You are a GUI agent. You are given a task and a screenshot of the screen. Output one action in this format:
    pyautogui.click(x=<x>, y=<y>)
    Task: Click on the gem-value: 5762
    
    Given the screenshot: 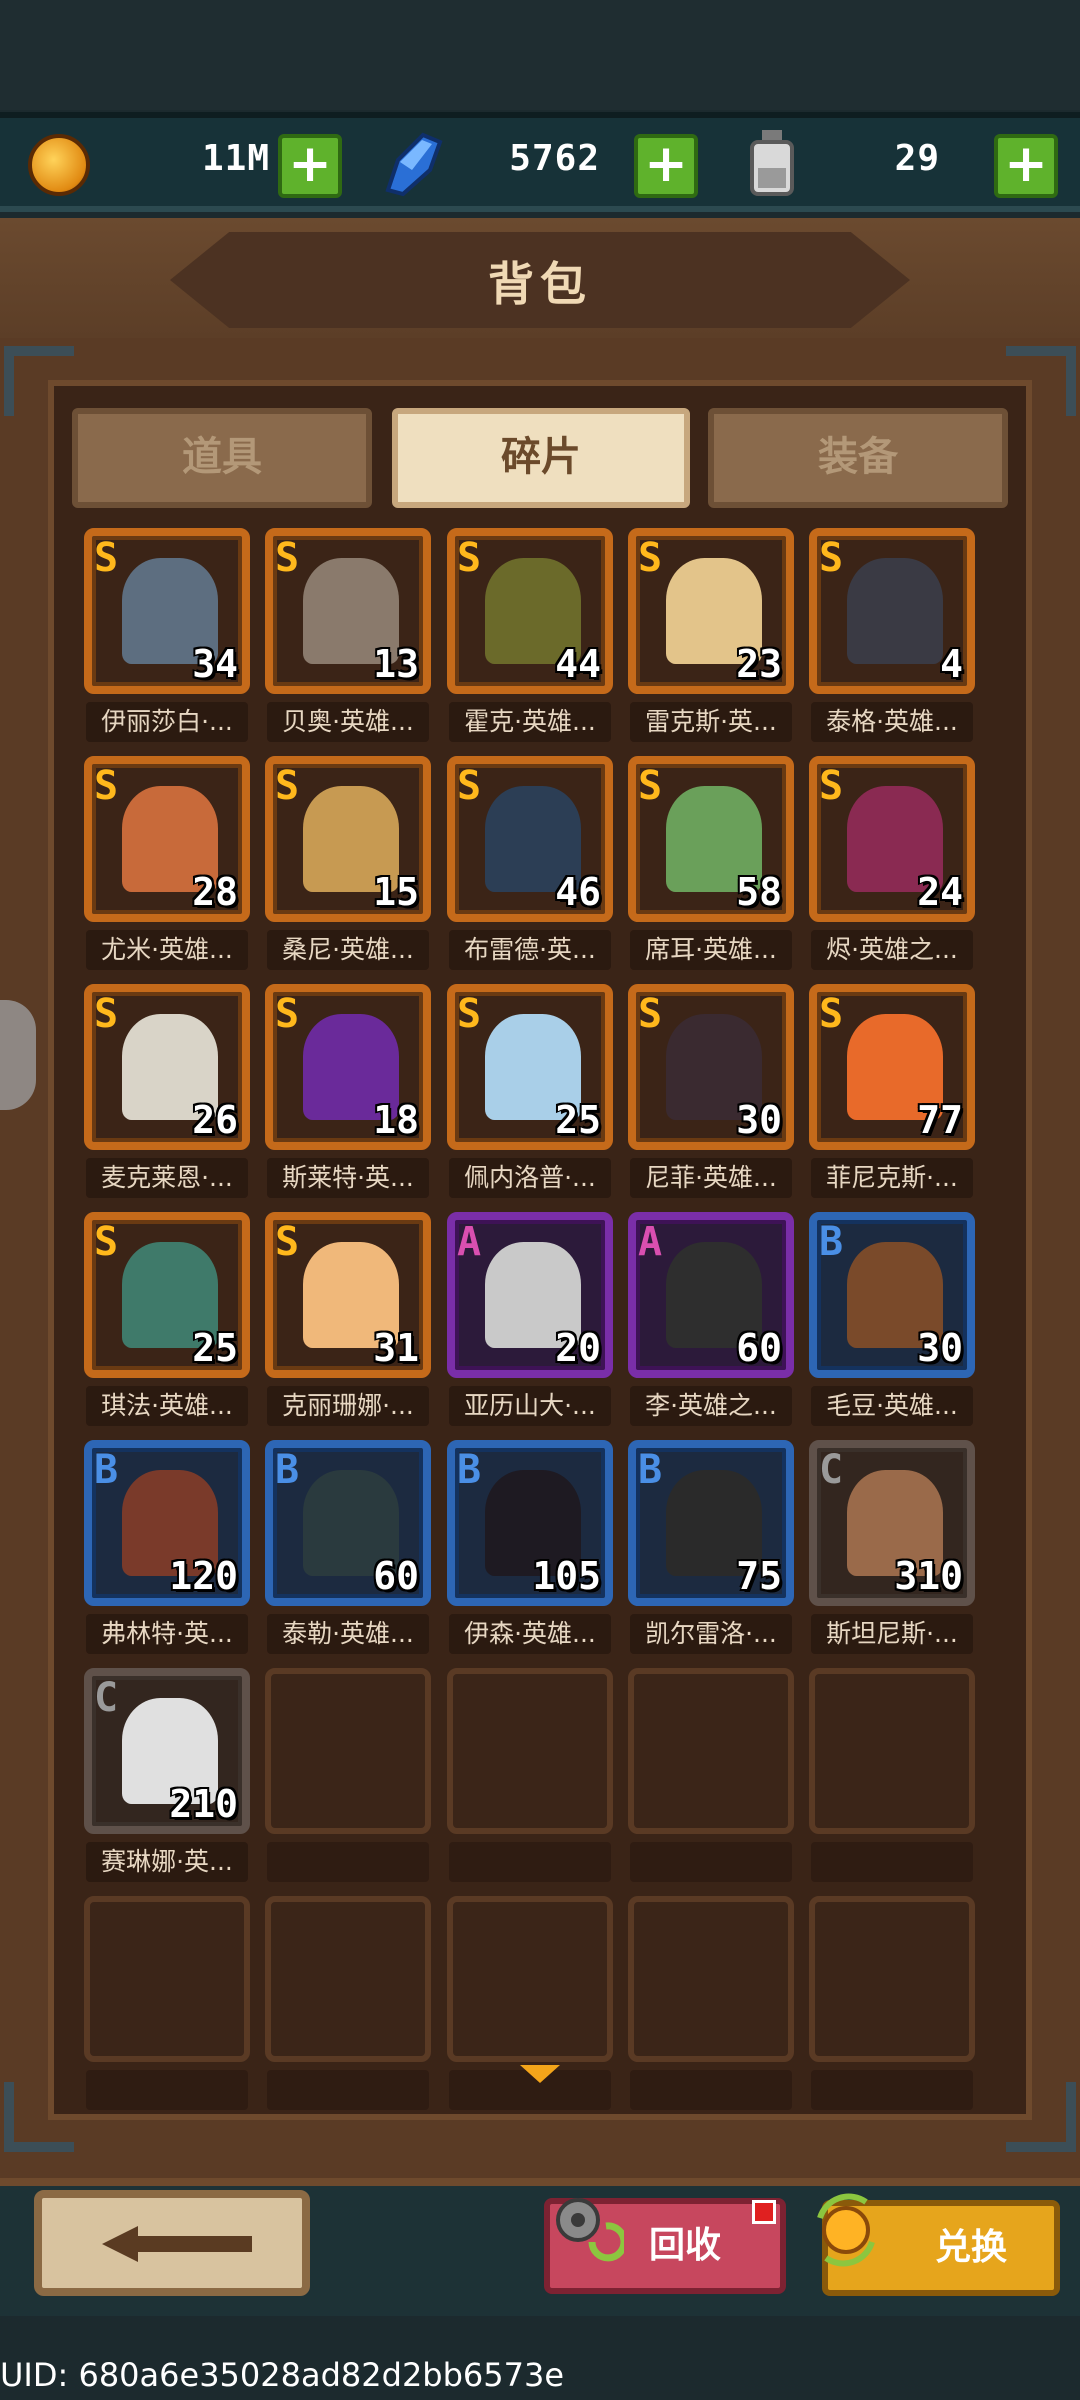 What is the action you would take?
    pyautogui.click(x=554, y=158)
    